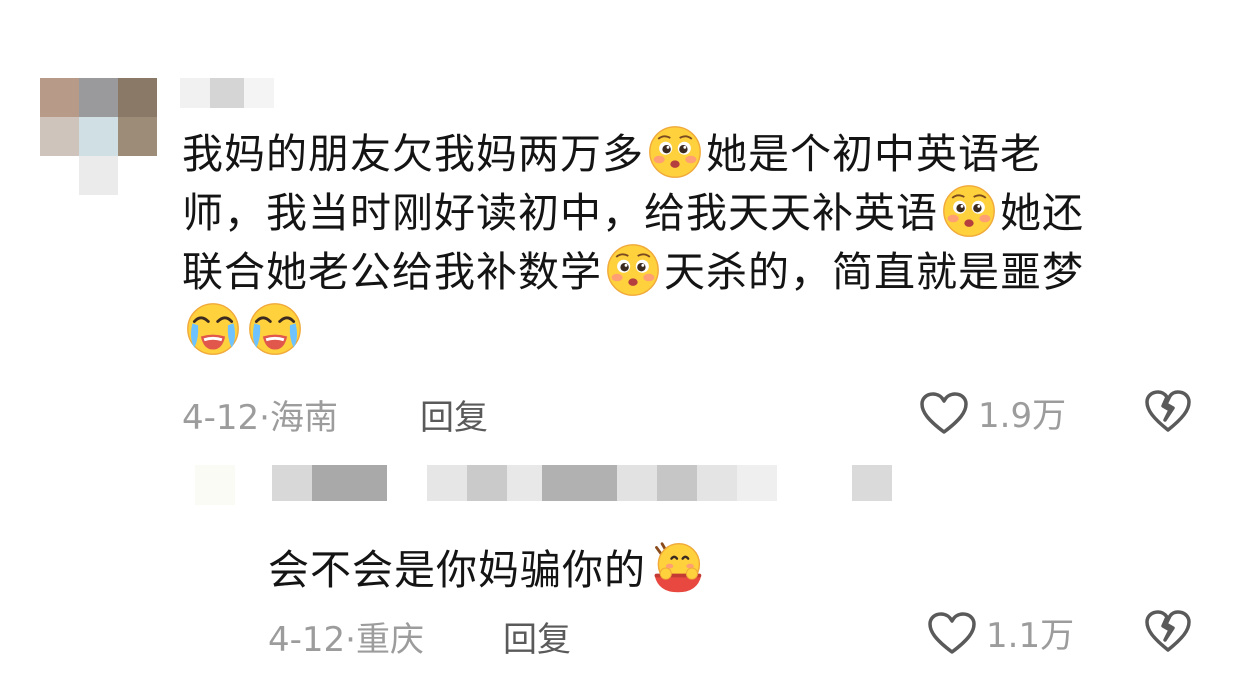  What do you see at coordinates (537, 636) in the screenshot?
I see `reply-reply-button: 回复` at bounding box center [537, 636].